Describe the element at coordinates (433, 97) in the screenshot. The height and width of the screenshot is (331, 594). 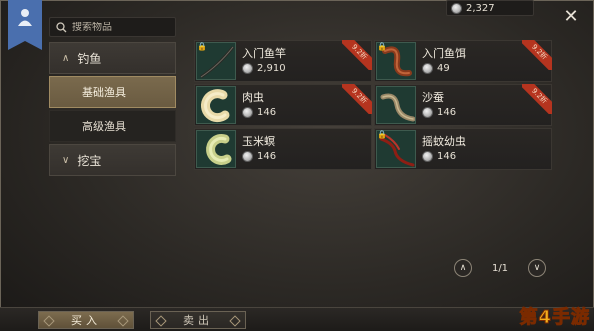
I see `item-name: 沙蚕` at that location.